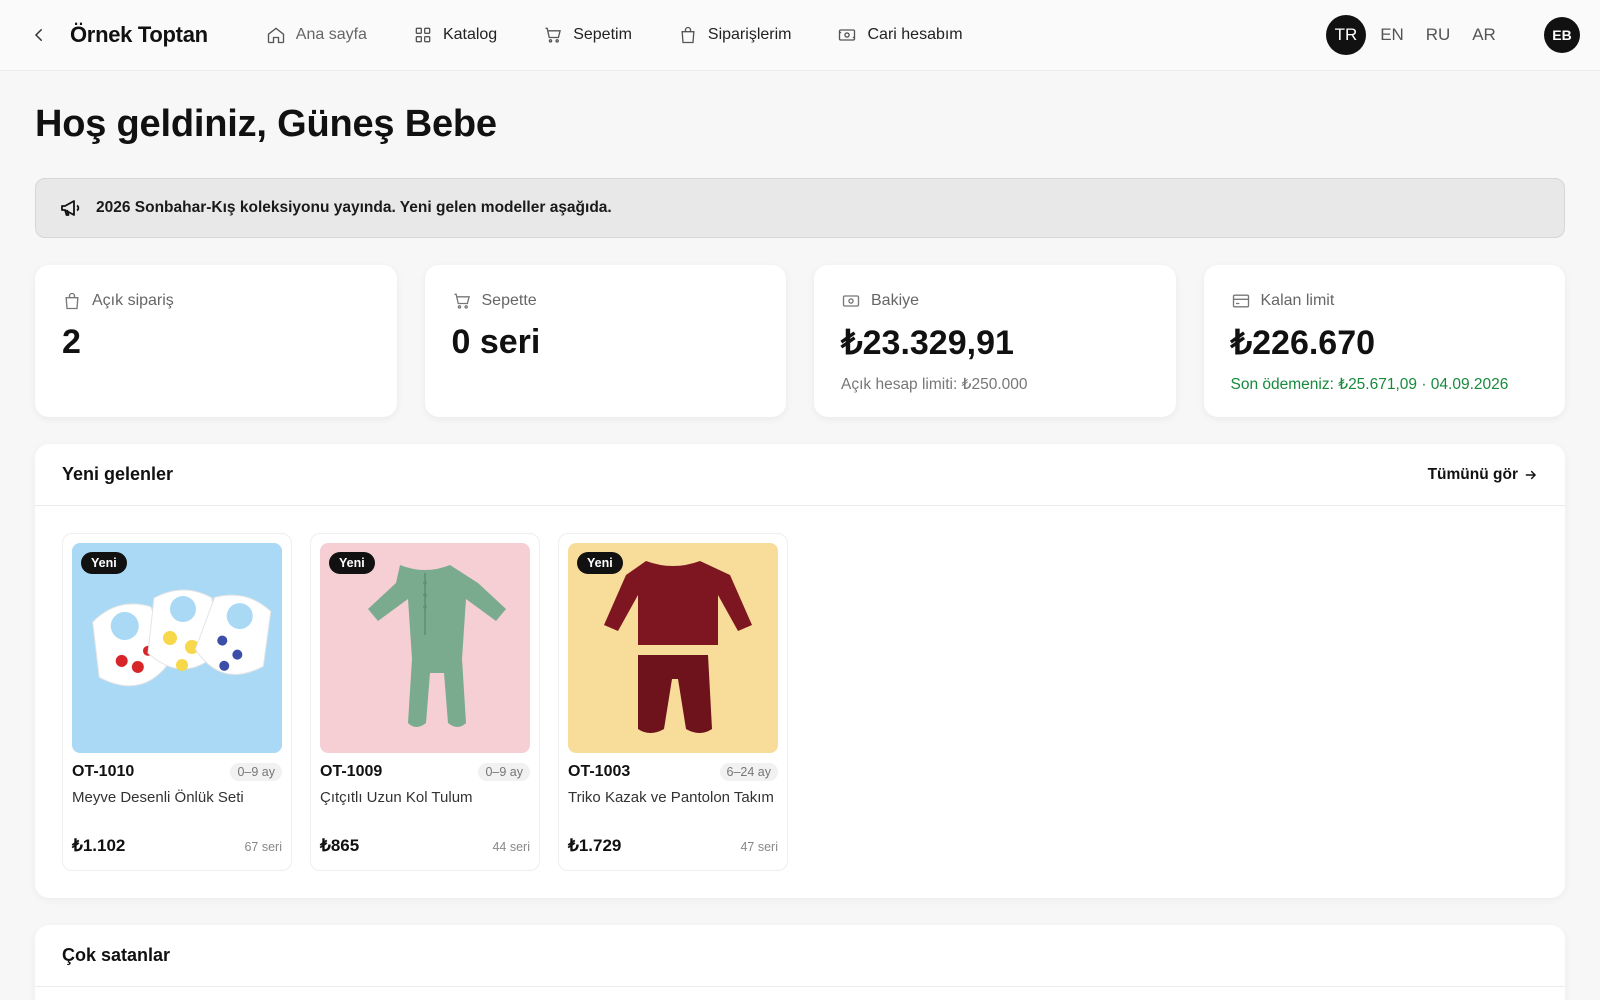  What do you see at coordinates (351, 771) in the screenshot?
I see `product-sku: OT-1009` at bounding box center [351, 771].